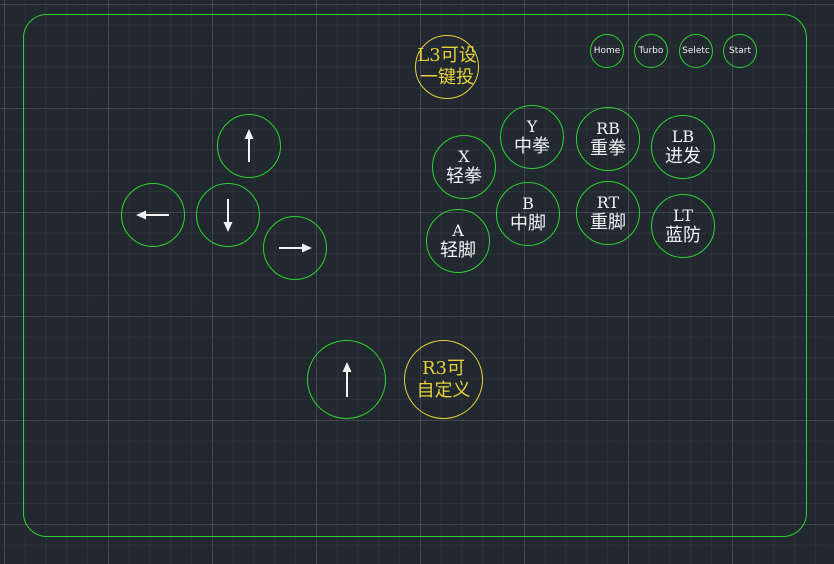 The height and width of the screenshot is (564, 834). I want to click on home-button-label: Home, so click(607, 51).